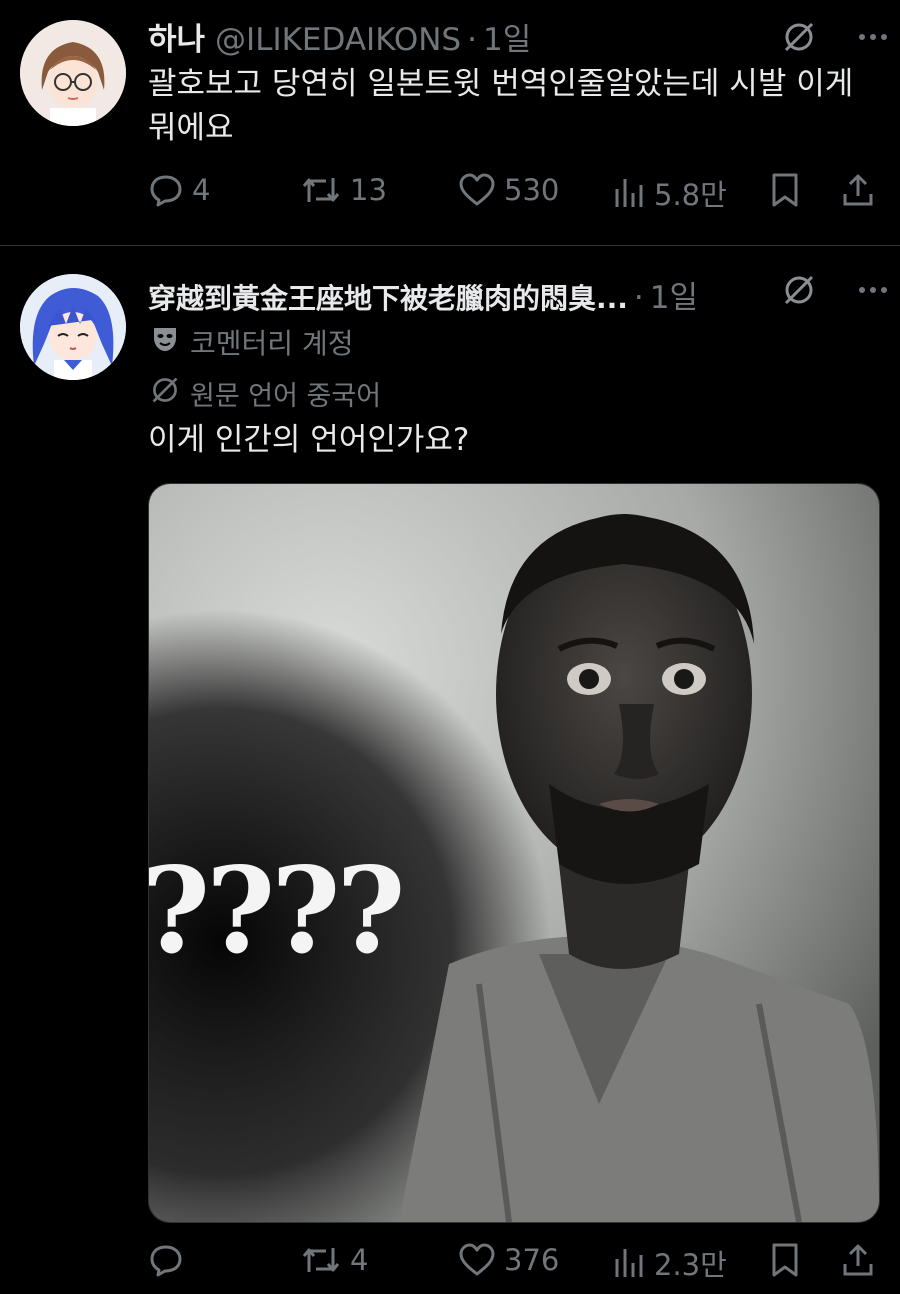 The width and height of the screenshot is (900, 1294). What do you see at coordinates (690, 1265) in the screenshot?
I see `views-count: 2.3만` at bounding box center [690, 1265].